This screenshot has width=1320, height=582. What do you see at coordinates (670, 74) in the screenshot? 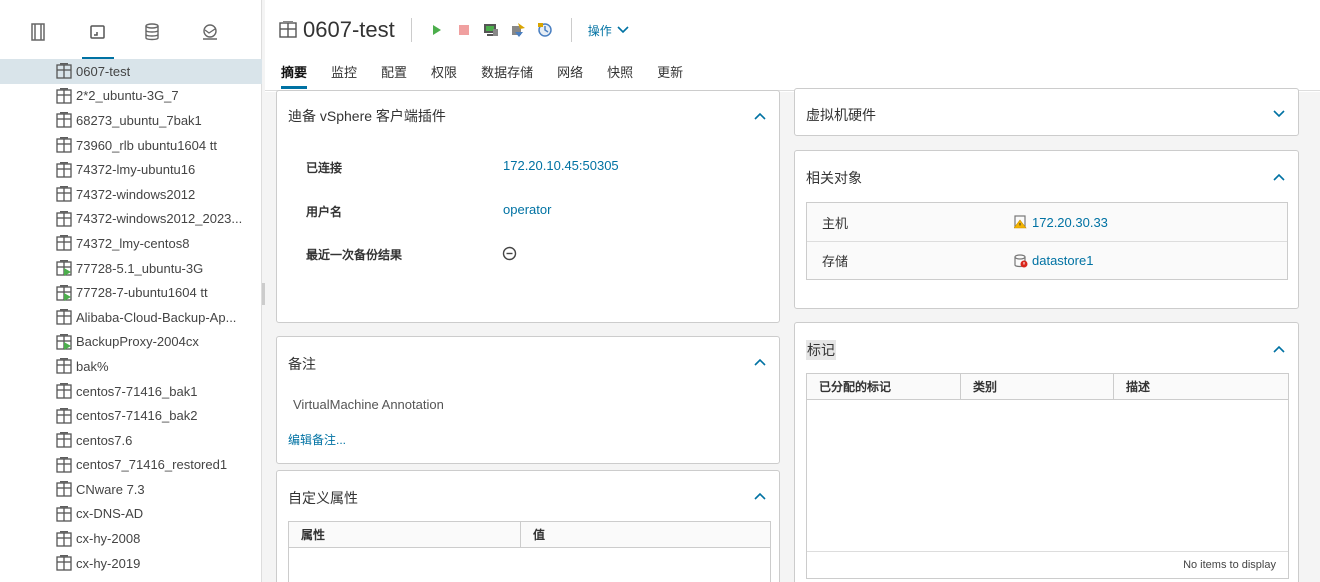
I see `tab-7: 更新` at bounding box center [670, 74].